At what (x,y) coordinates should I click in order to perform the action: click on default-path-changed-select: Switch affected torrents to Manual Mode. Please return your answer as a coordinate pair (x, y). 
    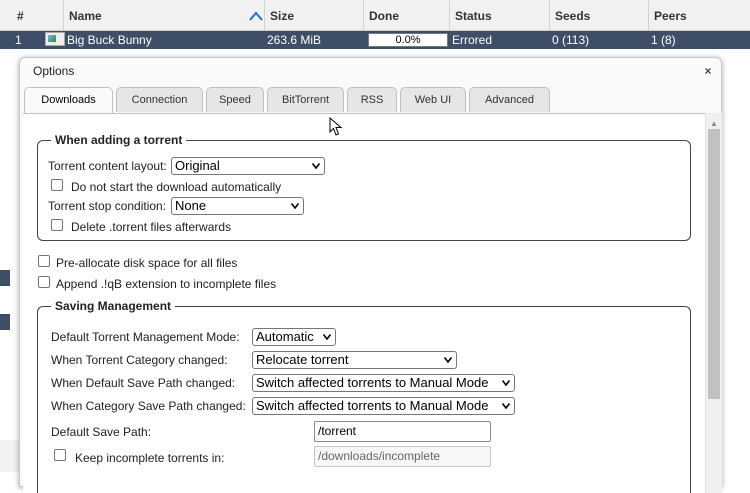
    Looking at the image, I should click on (383, 383).